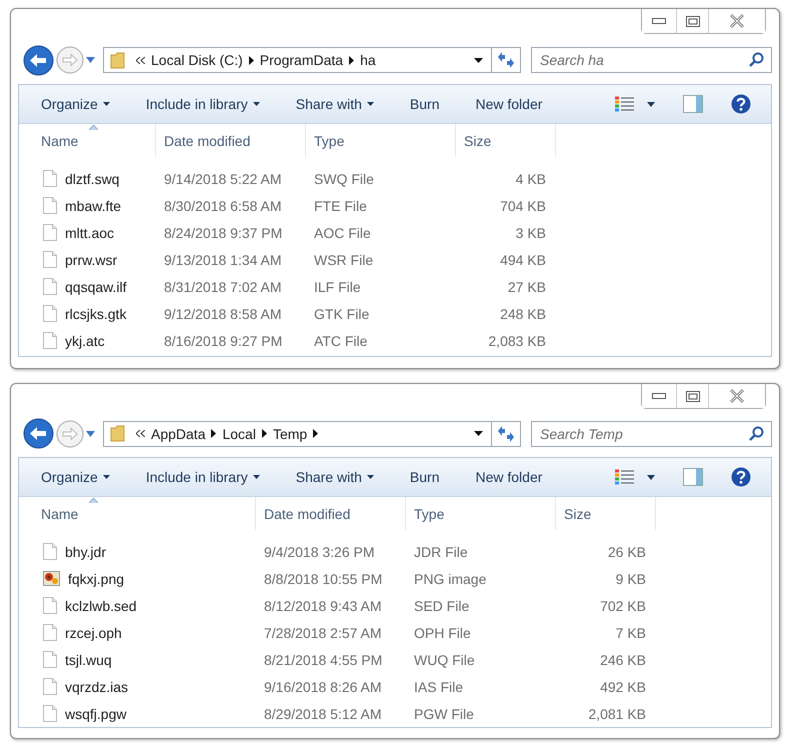 The height and width of the screenshot is (750, 792). Describe the element at coordinates (87, 340) in the screenshot. I see `file-name-cell: ykj.atc` at that location.